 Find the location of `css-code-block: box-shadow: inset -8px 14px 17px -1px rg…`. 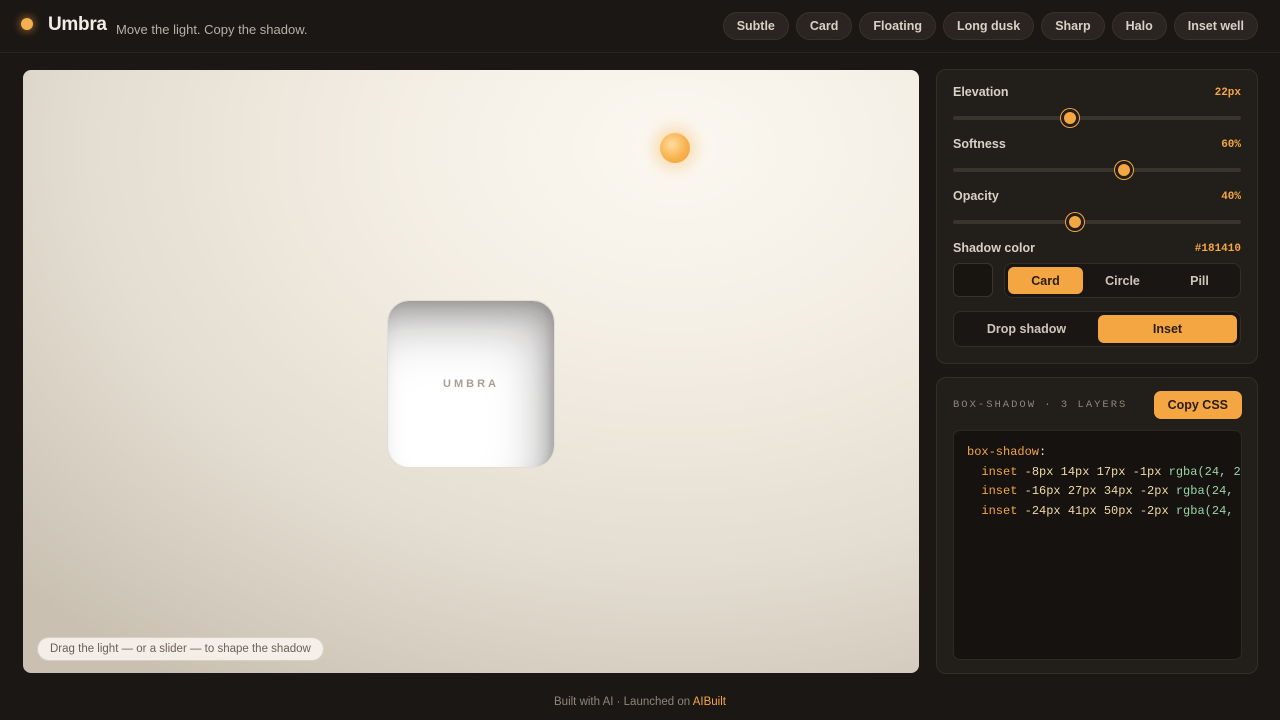

css-code-block: box-shadow: inset -8px 14px 17px -1px rg… is located at coordinates (1097, 545).